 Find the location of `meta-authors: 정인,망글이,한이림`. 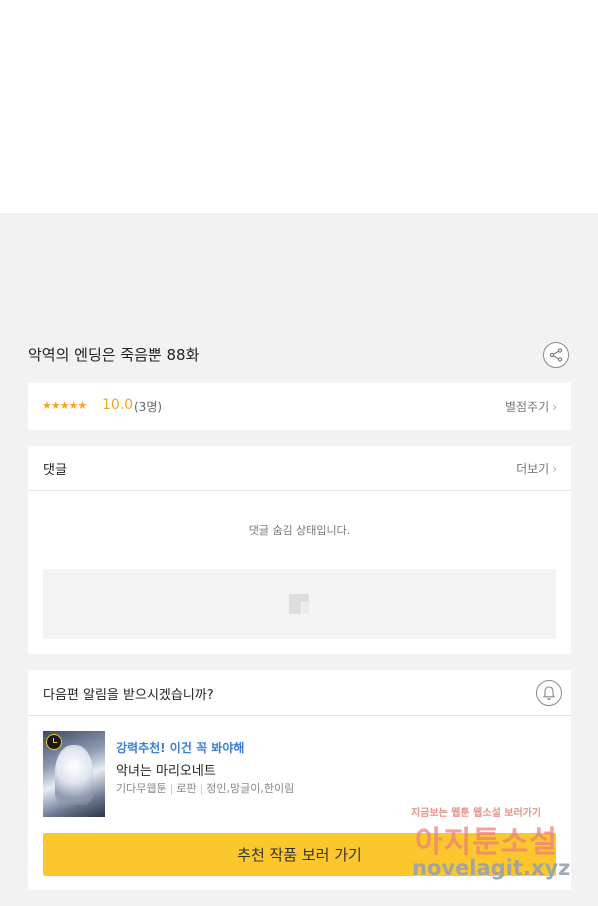

meta-authors: 정인,망글이,한이림 is located at coordinates (250, 788).